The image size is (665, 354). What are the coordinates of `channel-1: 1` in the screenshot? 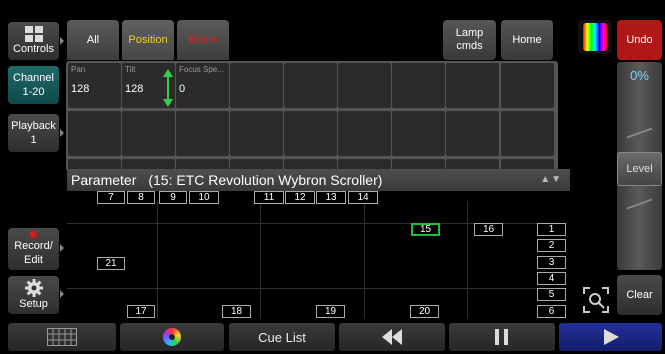 It's located at (551, 229).